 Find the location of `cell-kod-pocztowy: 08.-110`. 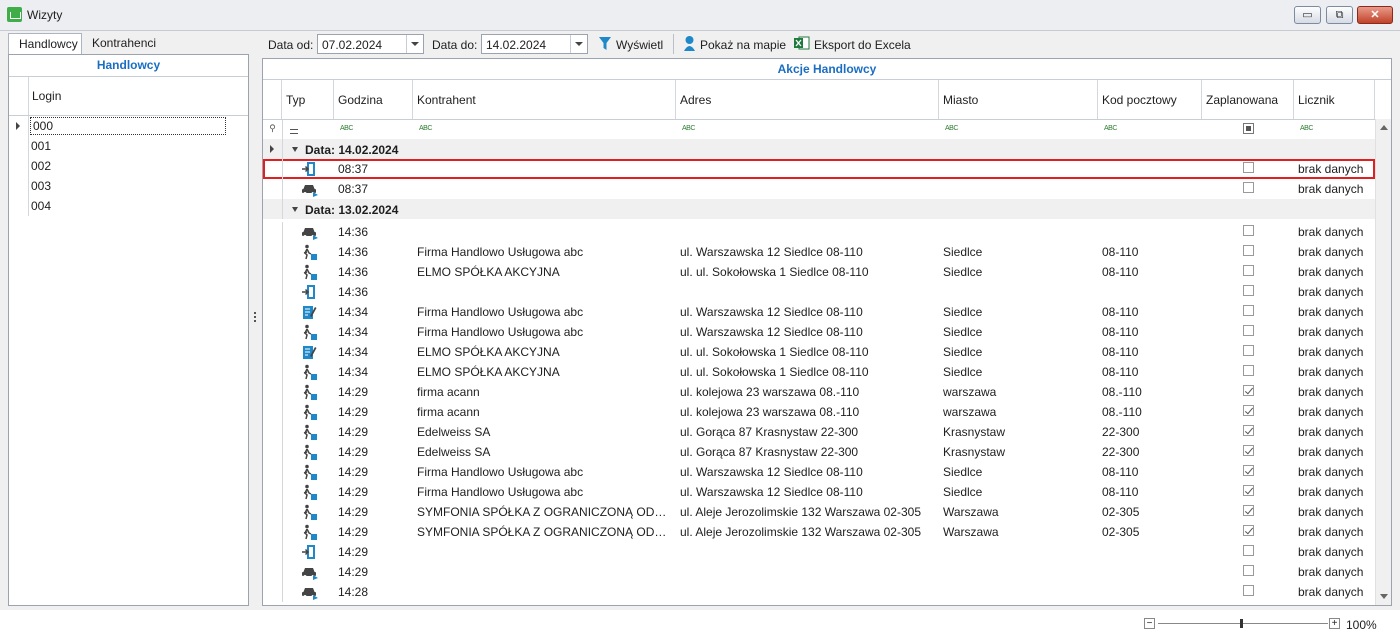

cell-kod-pocztowy: 08.-110 is located at coordinates (1122, 392).